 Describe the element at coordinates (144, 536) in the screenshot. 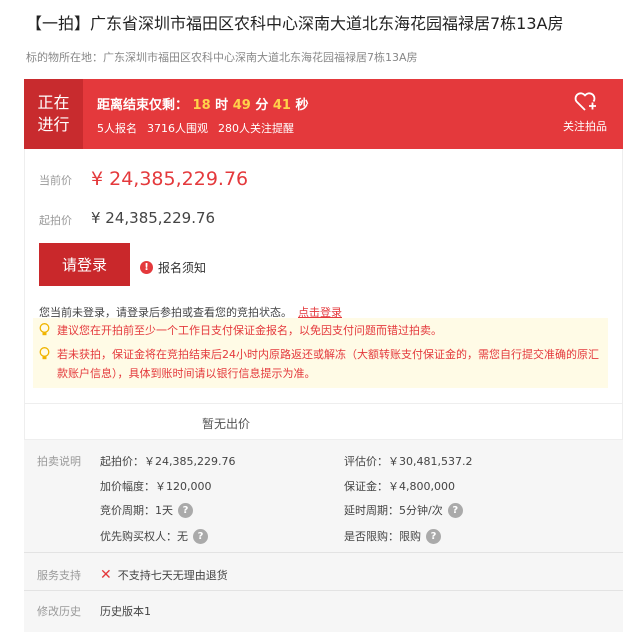

I see `detail-priority-text: 优先购买权人：无` at that location.